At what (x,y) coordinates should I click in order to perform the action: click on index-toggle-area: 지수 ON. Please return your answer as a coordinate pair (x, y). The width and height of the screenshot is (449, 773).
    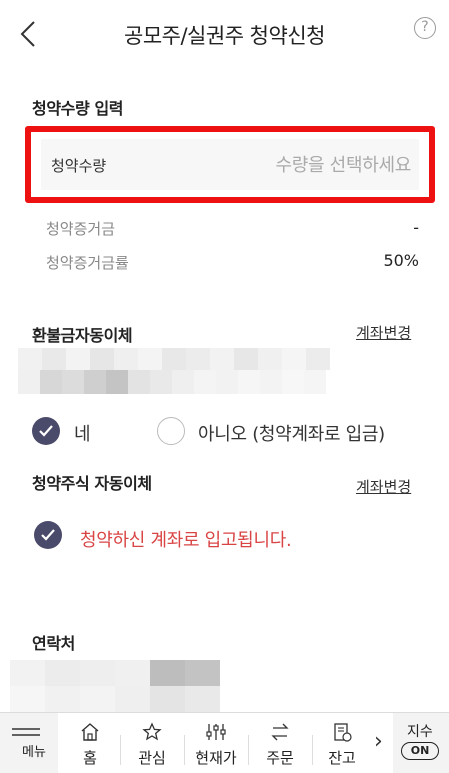
    Looking at the image, I should click on (421, 743).